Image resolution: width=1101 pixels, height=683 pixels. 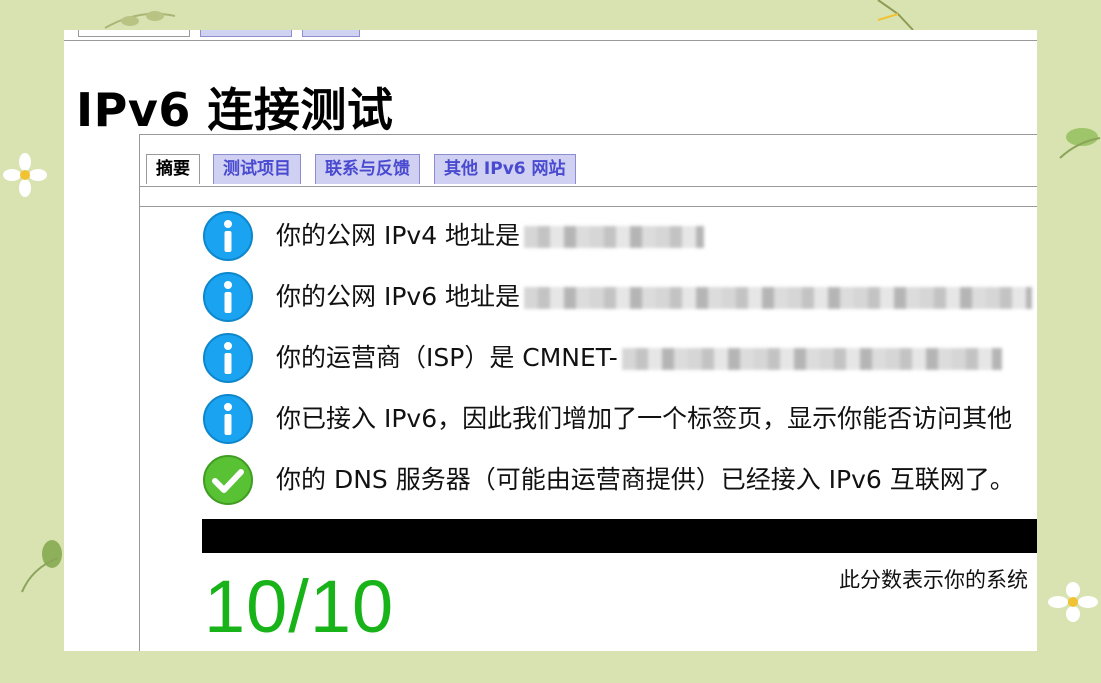 What do you see at coordinates (619, 536) in the screenshot?
I see `score-bar` at bounding box center [619, 536].